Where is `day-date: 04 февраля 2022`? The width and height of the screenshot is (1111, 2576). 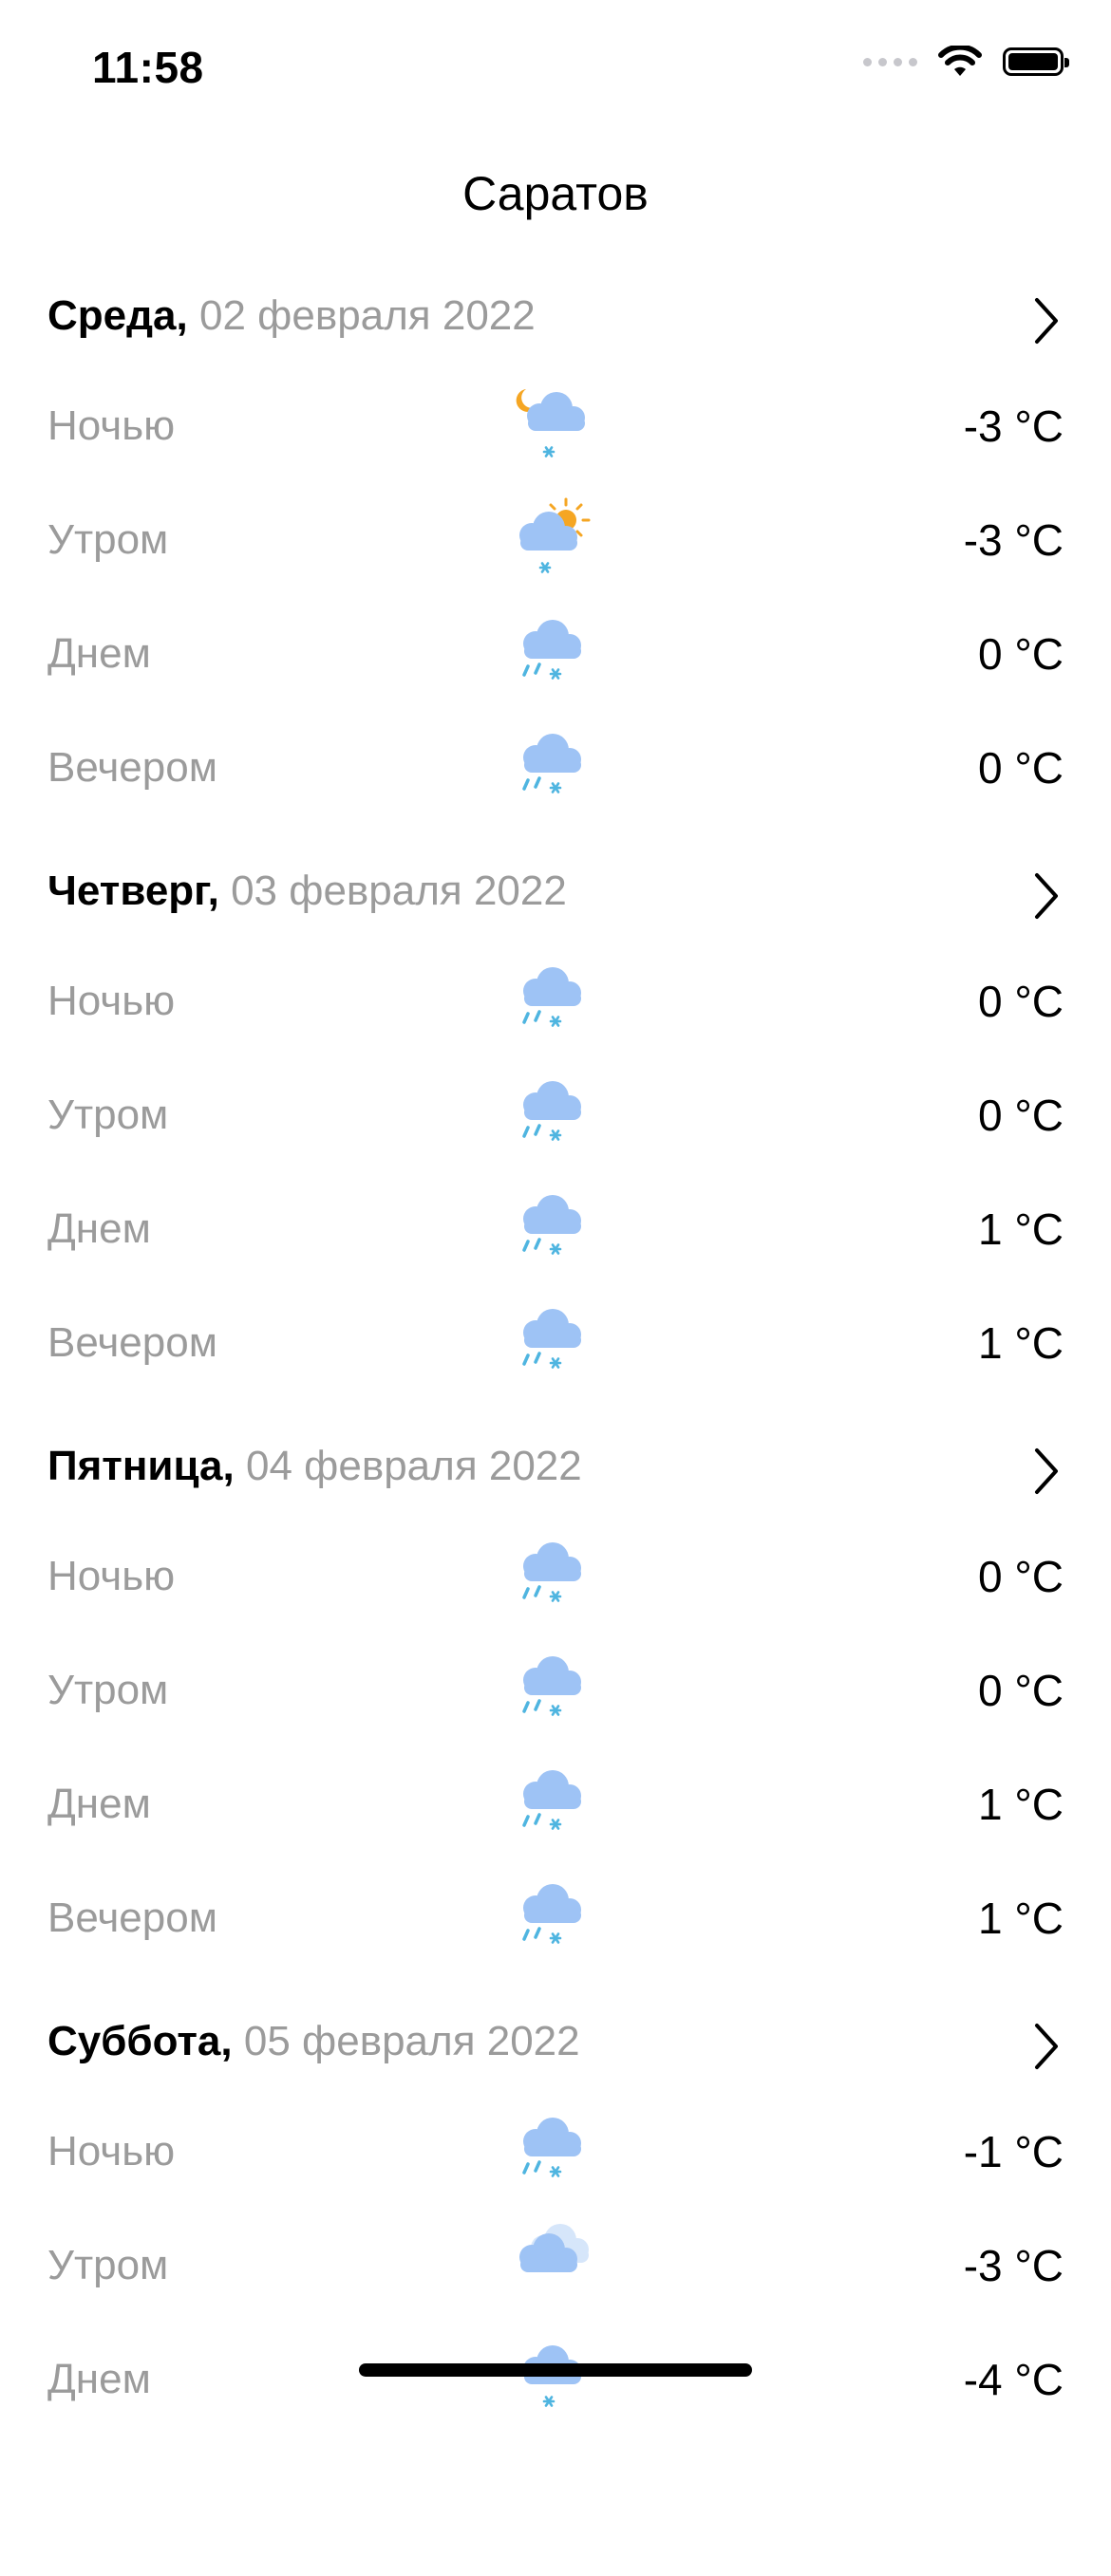
day-date: 04 февраля 2022 is located at coordinates (408, 1466).